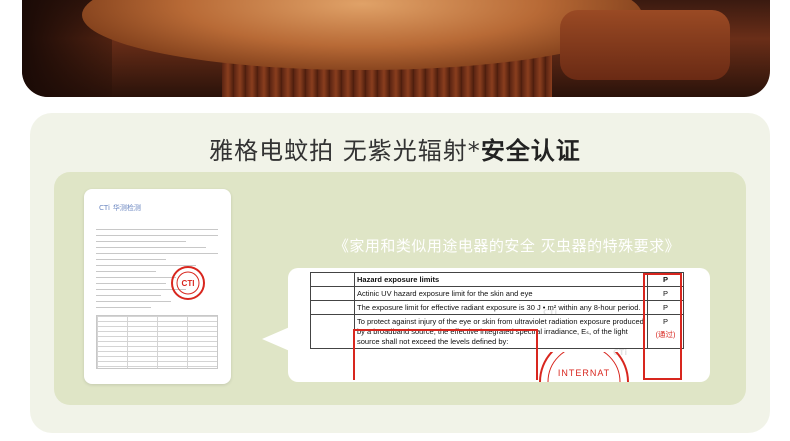 This screenshot has height=441, width=790. What do you see at coordinates (104, 208) in the screenshot?
I see `cti-logo-text: CTi` at bounding box center [104, 208].